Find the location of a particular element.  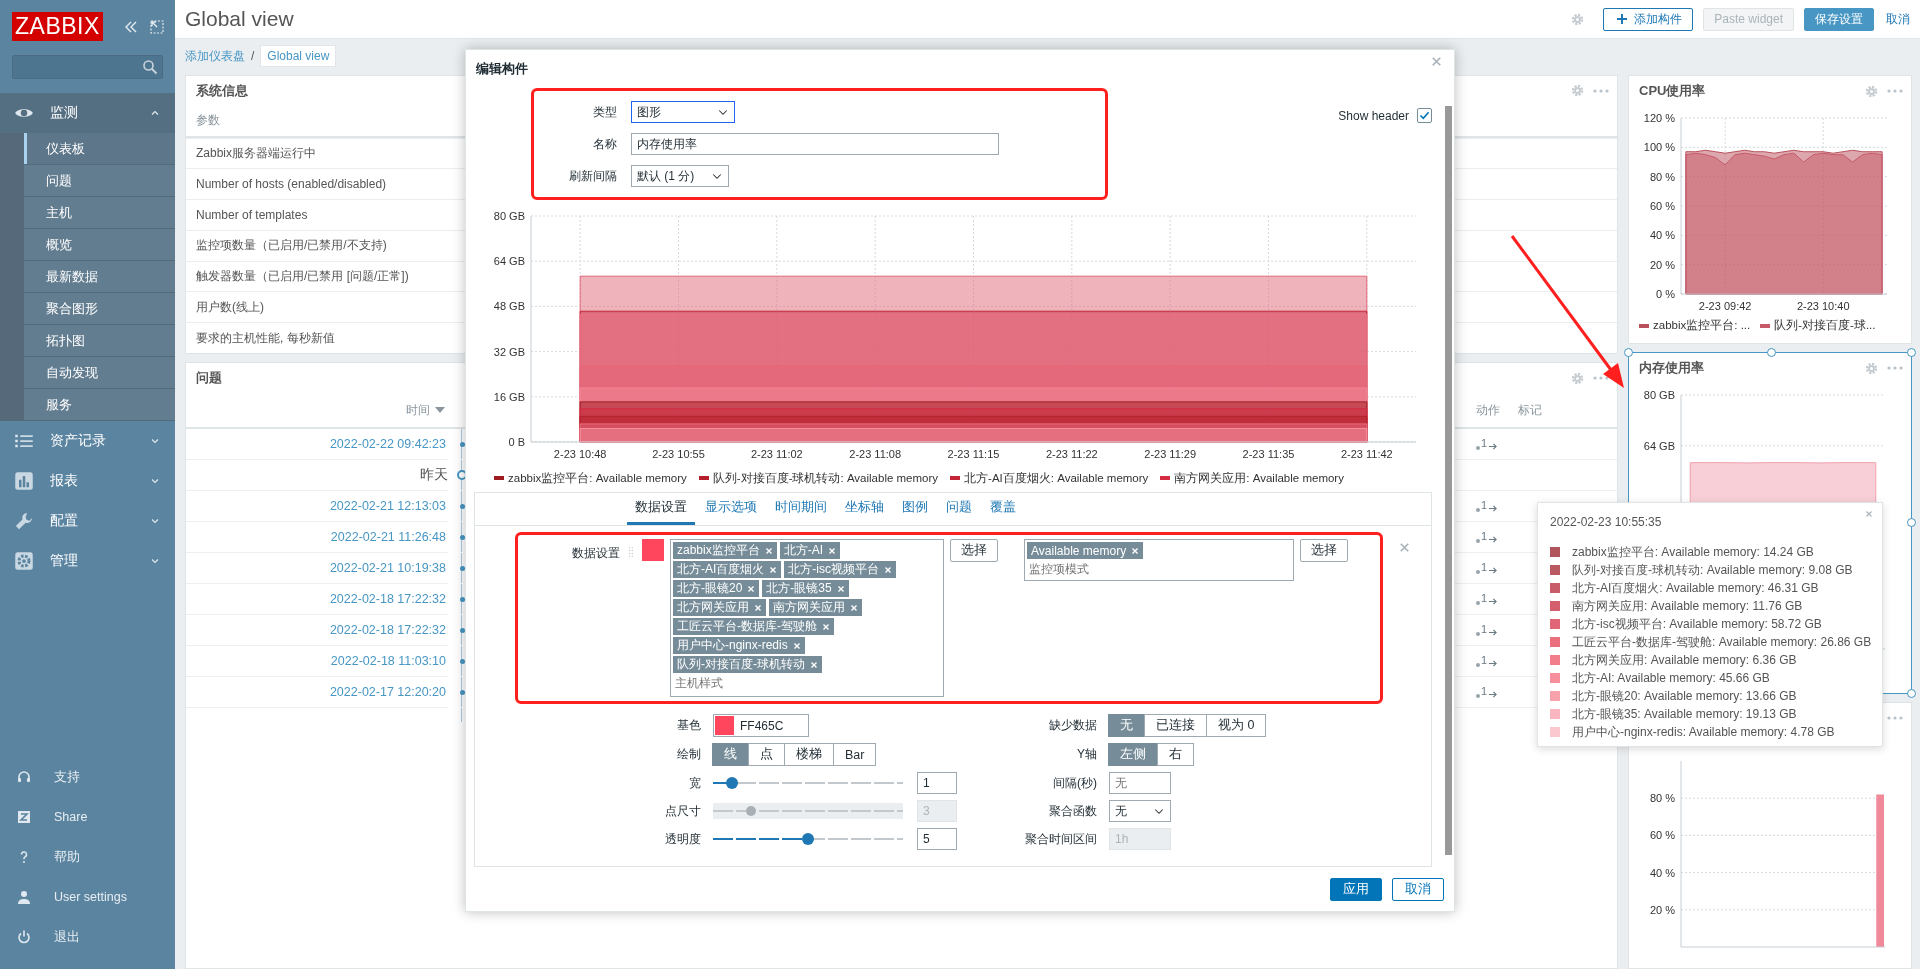

segment-button: 线 is located at coordinates (730, 754).